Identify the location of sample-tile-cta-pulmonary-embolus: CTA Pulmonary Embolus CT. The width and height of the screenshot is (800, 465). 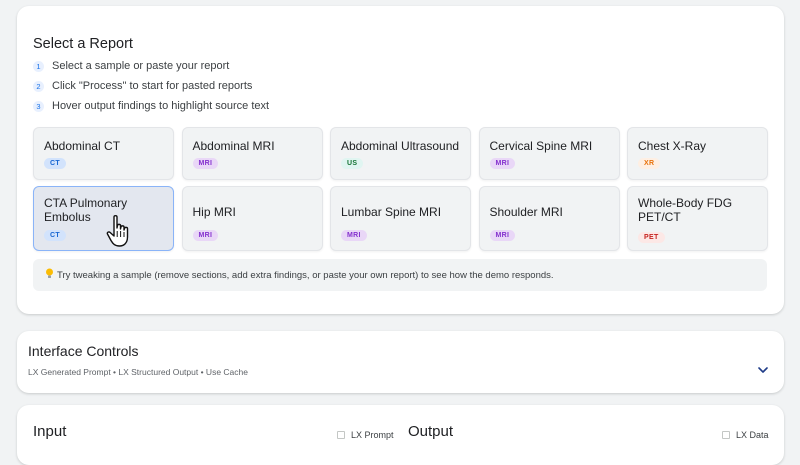
(103, 218).